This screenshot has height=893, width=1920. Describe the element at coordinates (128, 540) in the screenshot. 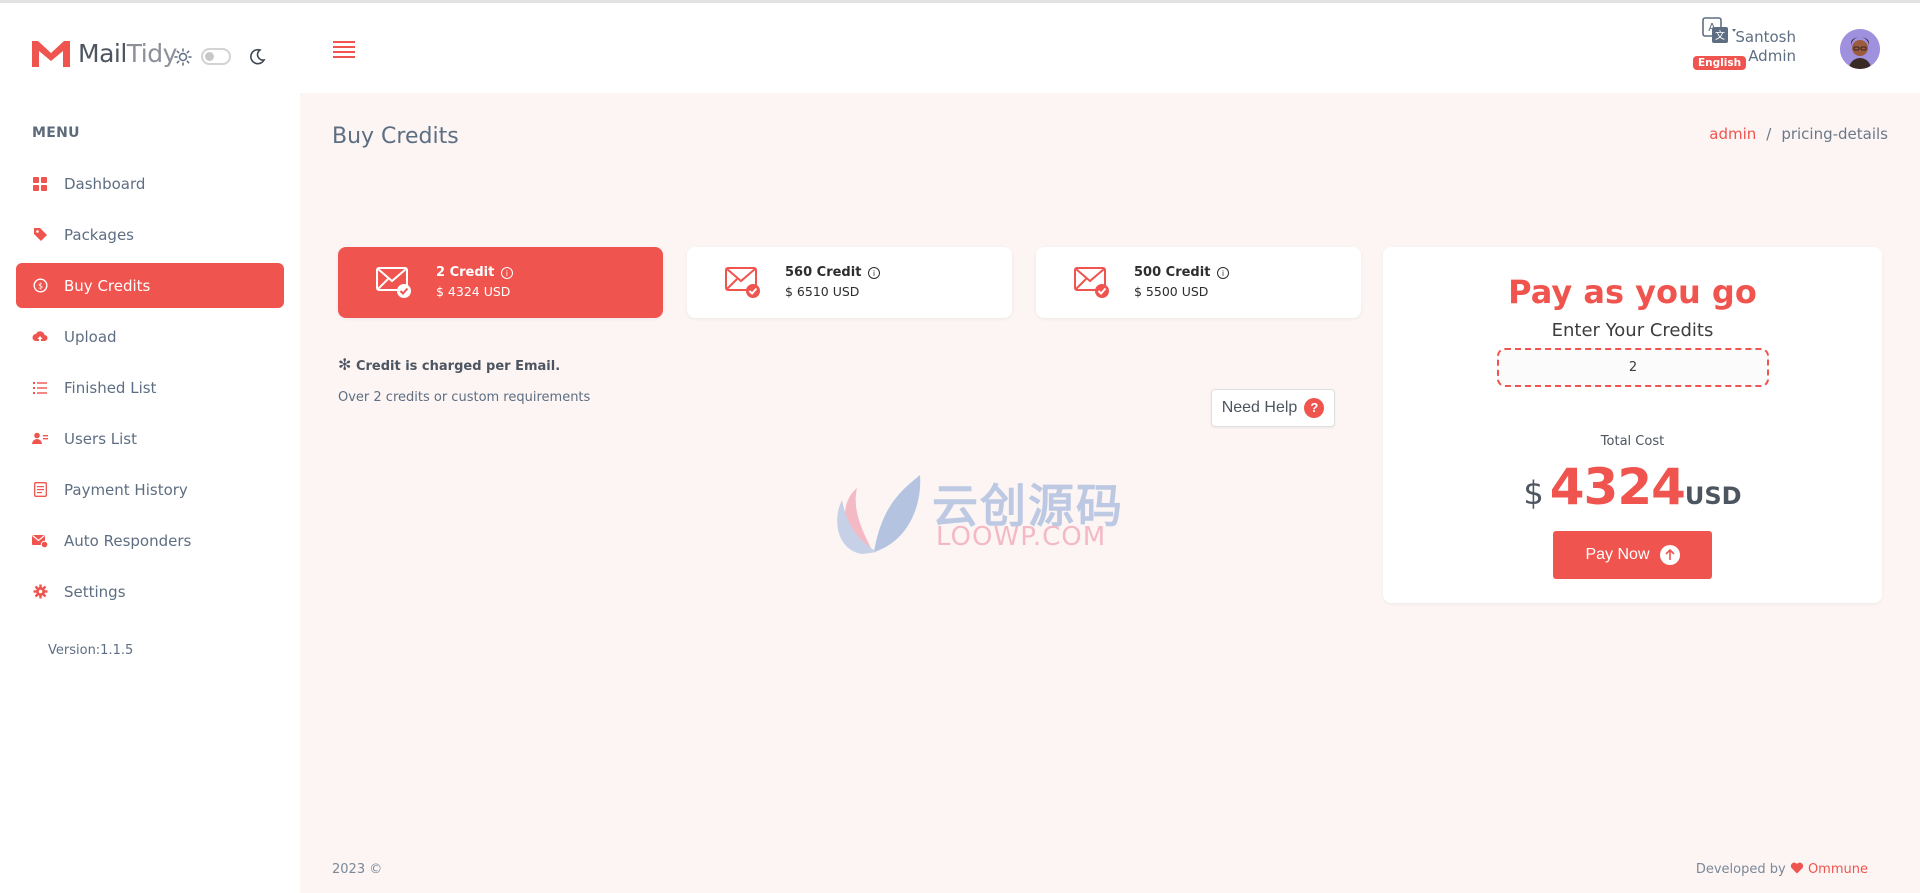

I see `sidebar-item-label: Auto Responders` at that location.